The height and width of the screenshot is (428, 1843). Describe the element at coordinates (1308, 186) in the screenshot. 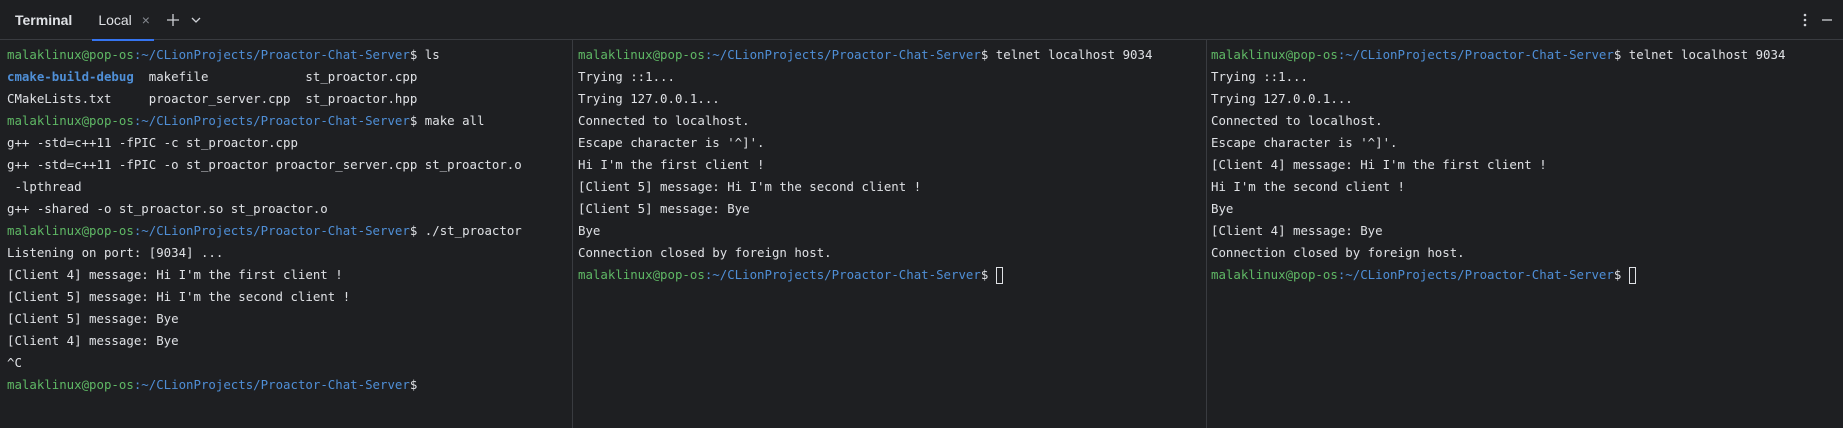

I see `terminal-line: Hi I'm the second client !` at that location.